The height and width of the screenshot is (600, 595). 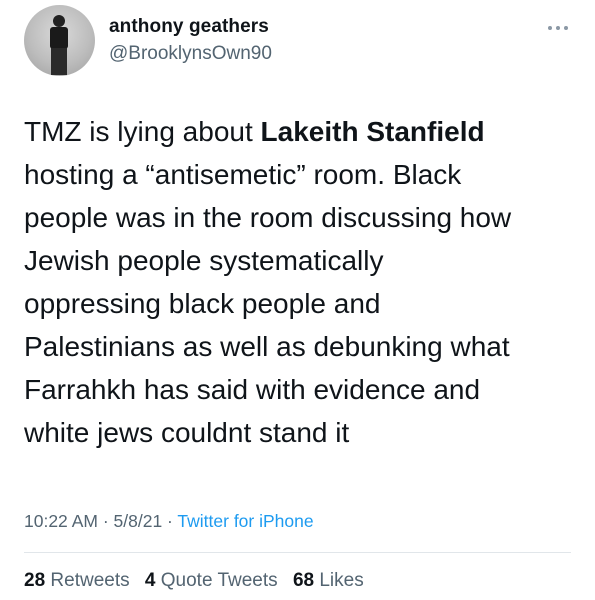 I want to click on tweet-time: 10:22 AM, so click(x=61, y=521).